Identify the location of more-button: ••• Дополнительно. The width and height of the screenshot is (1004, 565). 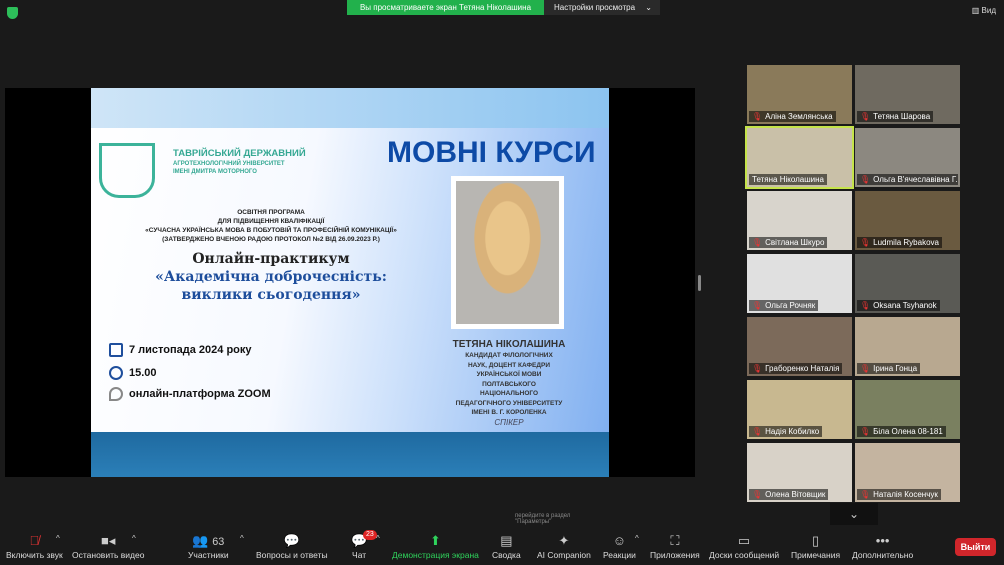
(882, 546).